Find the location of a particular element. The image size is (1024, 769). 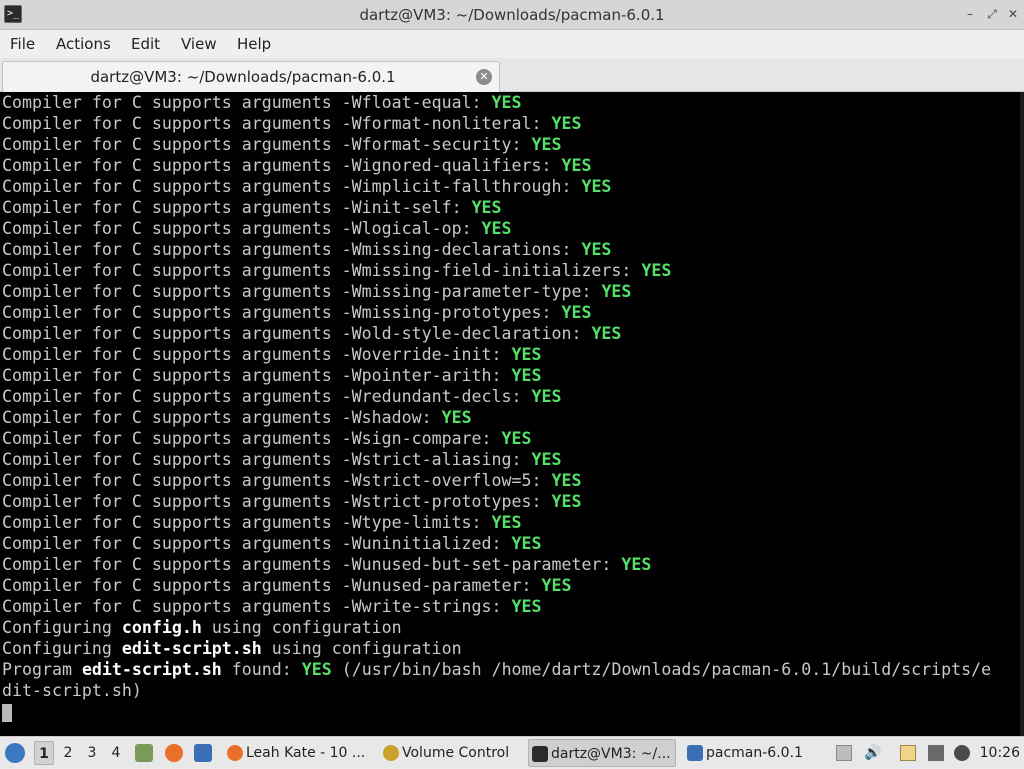

menu-actions: Actions is located at coordinates (83, 44).